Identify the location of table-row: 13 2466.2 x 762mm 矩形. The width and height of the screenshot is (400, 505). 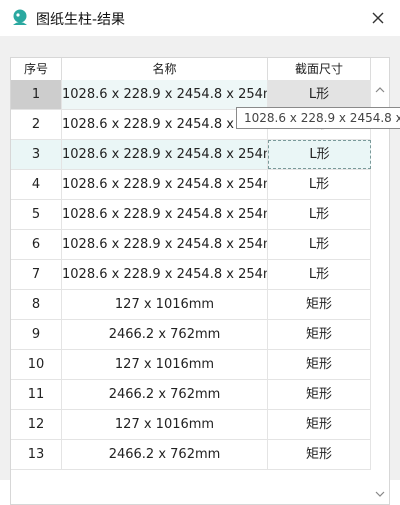
(191, 455).